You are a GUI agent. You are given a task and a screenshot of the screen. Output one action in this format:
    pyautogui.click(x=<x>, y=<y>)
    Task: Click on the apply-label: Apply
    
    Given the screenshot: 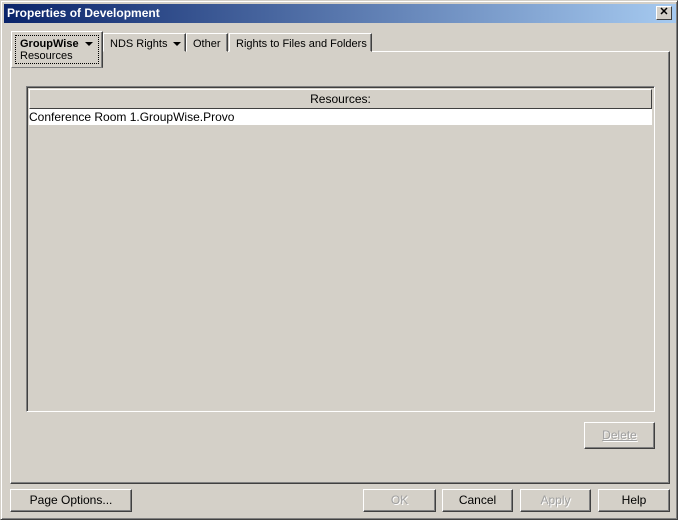 What is the action you would take?
    pyautogui.click(x=555, y=500)
    